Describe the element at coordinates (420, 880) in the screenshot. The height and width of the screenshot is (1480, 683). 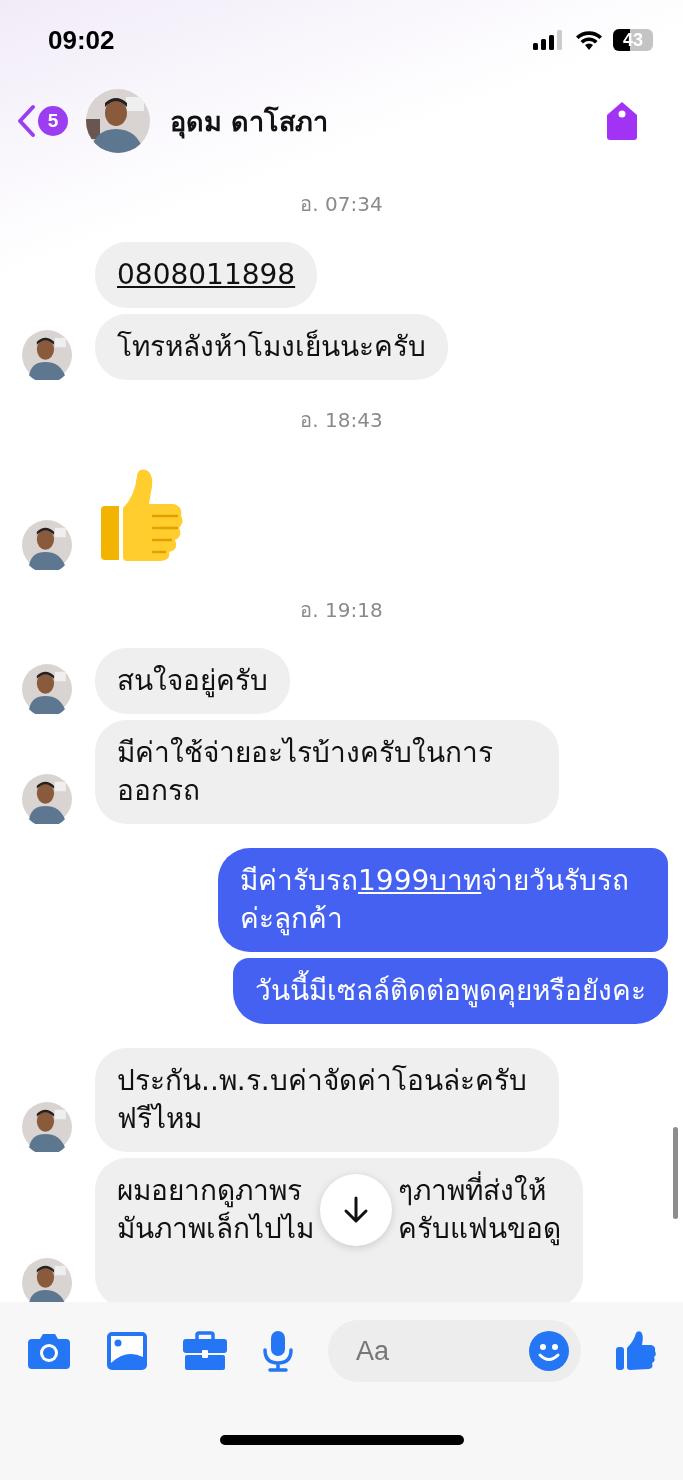
I see `link: 1999บาท` at that location.